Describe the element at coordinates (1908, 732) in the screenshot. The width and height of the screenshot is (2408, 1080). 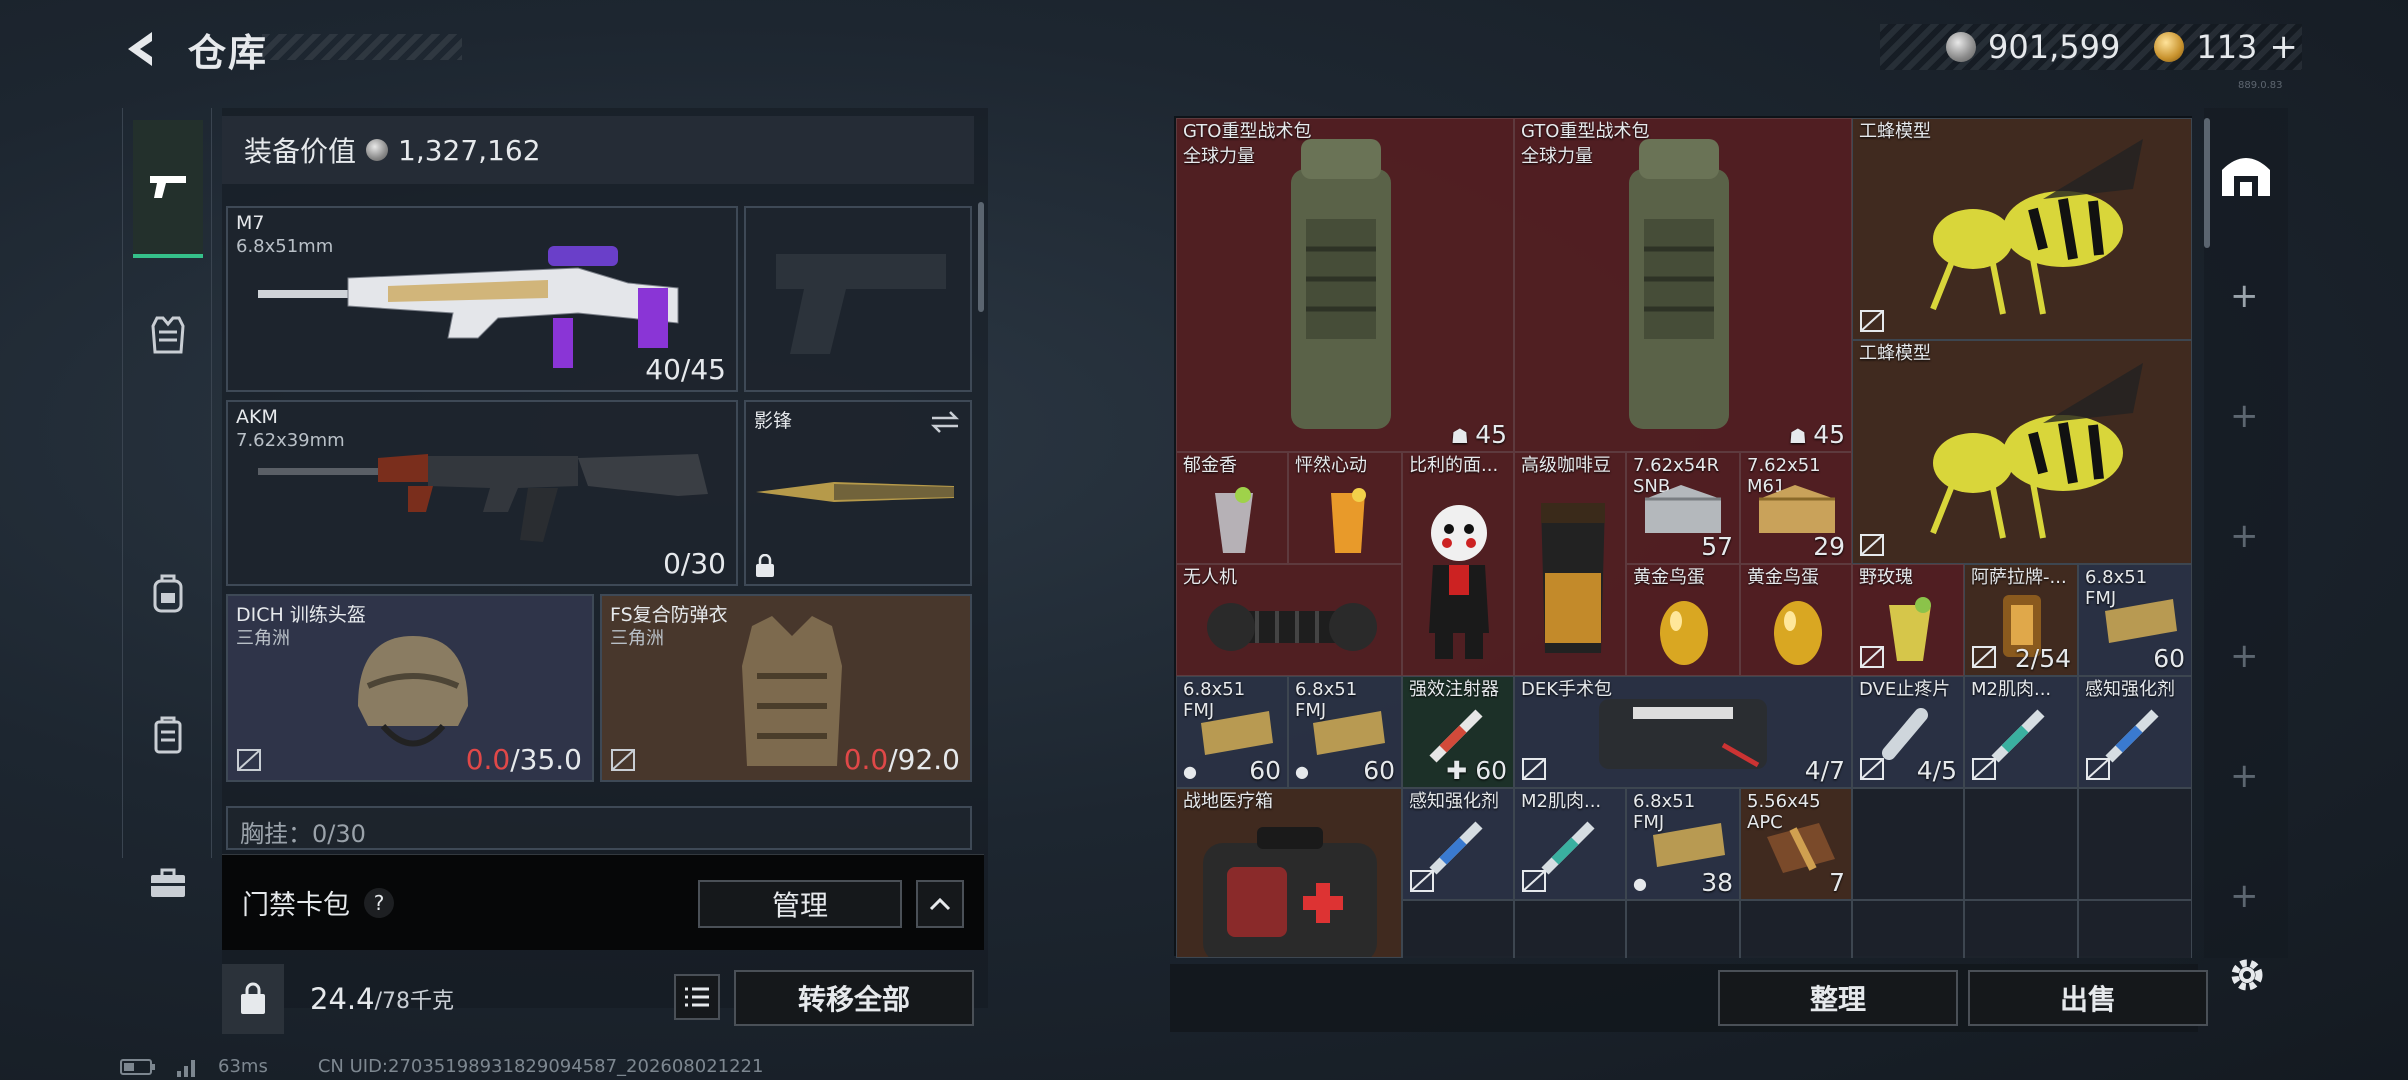
I see `stash-item: DVE止疼片 4/5` at that location.